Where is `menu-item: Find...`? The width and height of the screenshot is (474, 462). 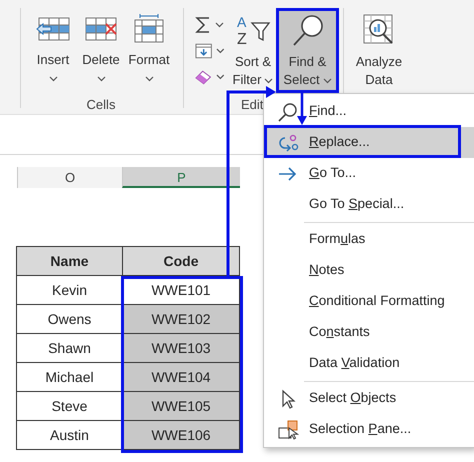
menu-item: Find... is located at coordinates (369, 111).